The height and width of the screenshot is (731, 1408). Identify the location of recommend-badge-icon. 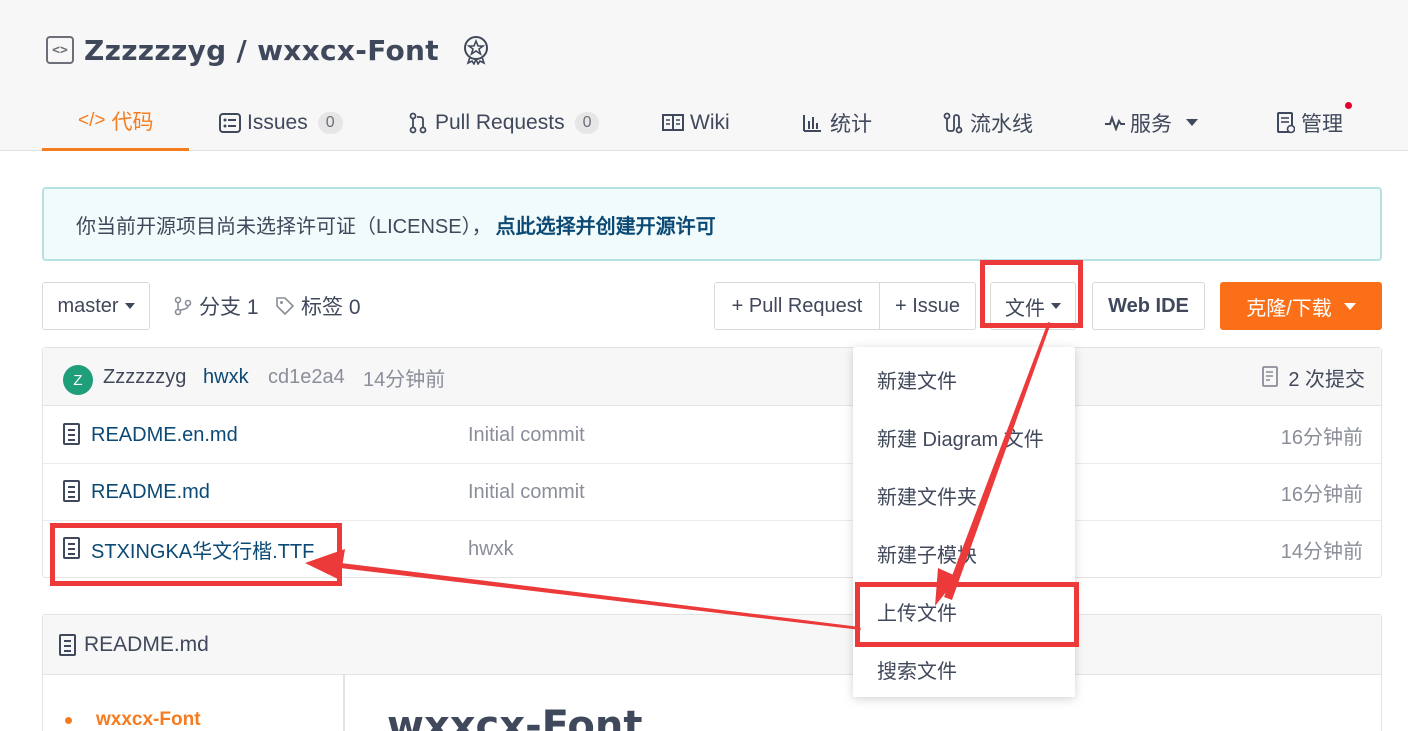
(475, 50).